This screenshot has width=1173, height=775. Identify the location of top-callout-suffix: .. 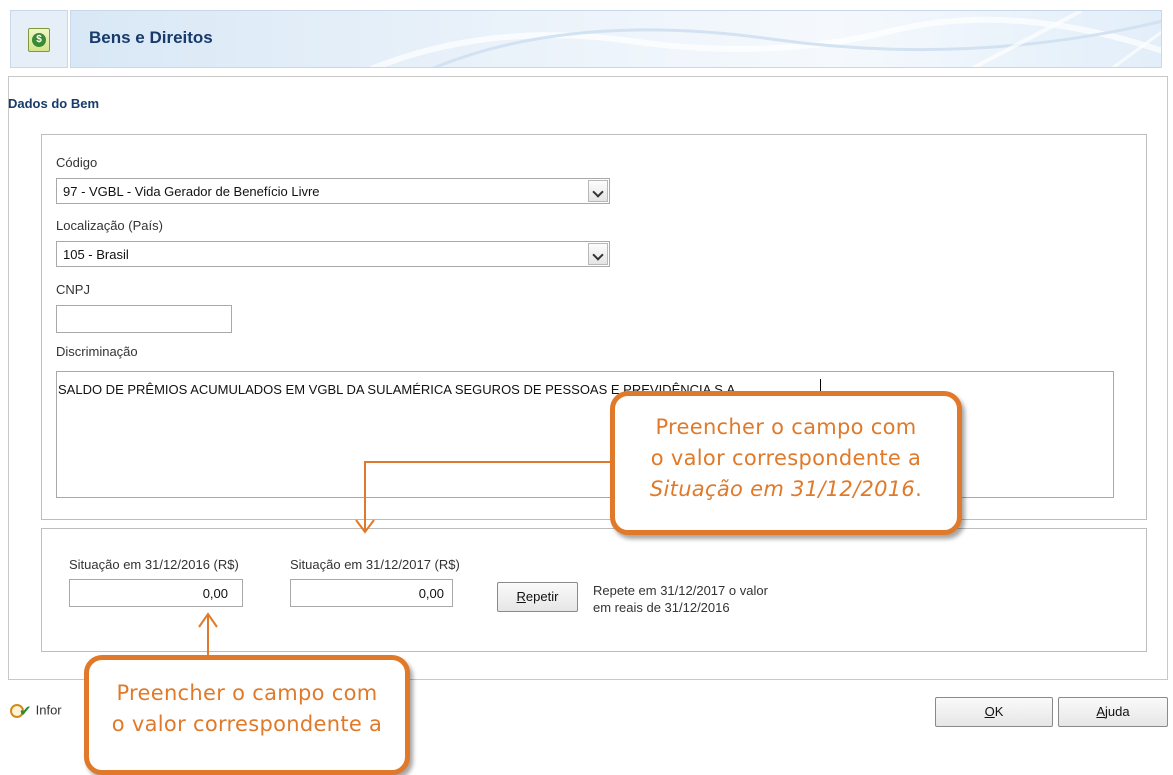
(919, 489).